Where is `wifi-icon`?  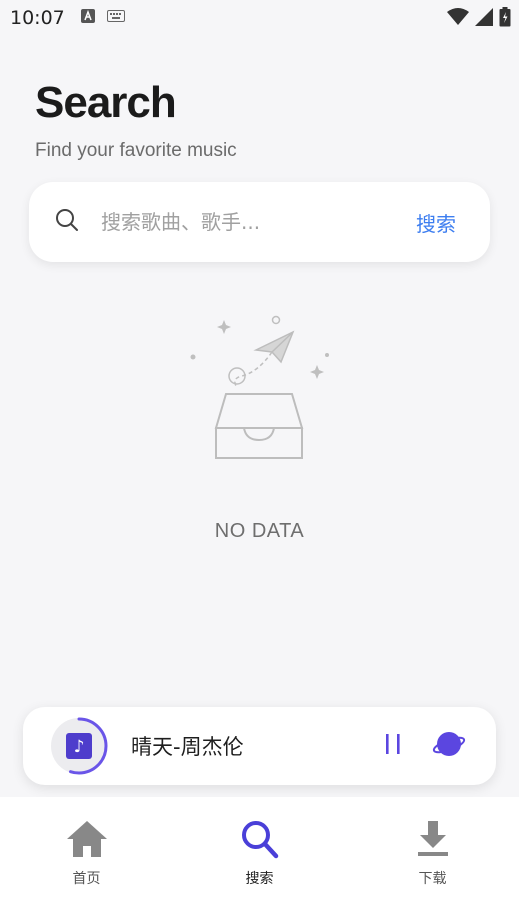
wifi-icon is located at coordinates (458, 19).